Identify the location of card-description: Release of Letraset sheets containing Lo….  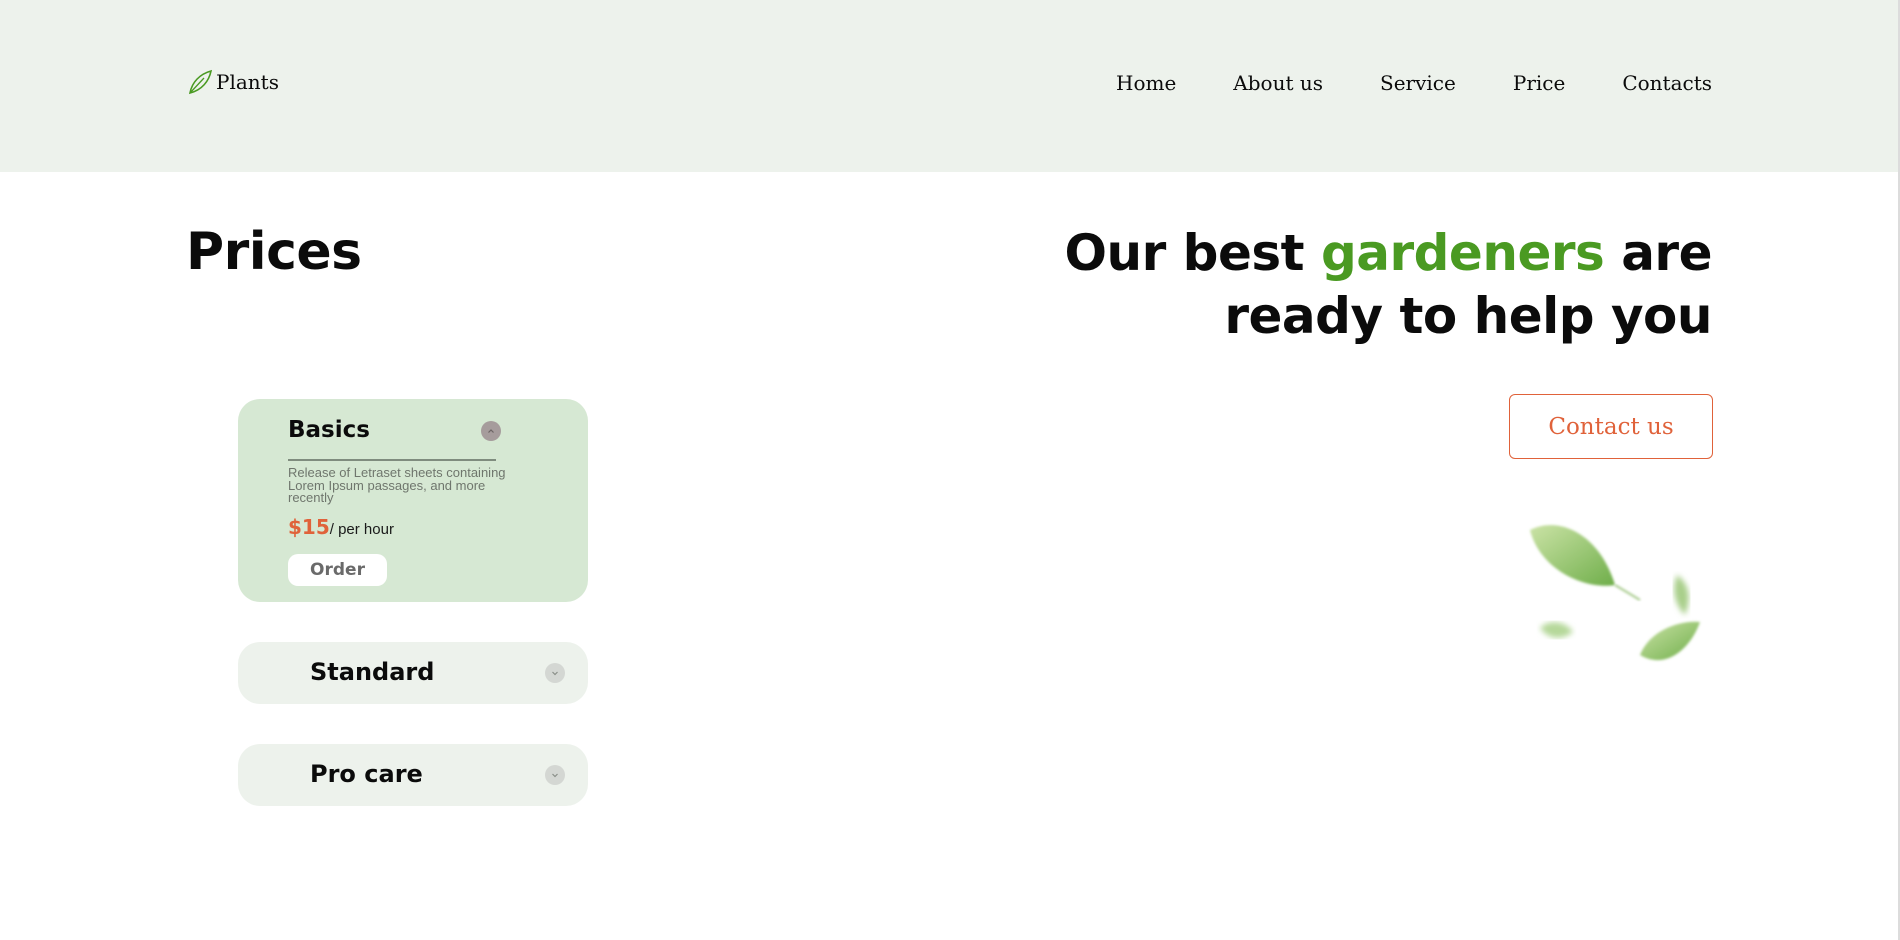
(397, 485).